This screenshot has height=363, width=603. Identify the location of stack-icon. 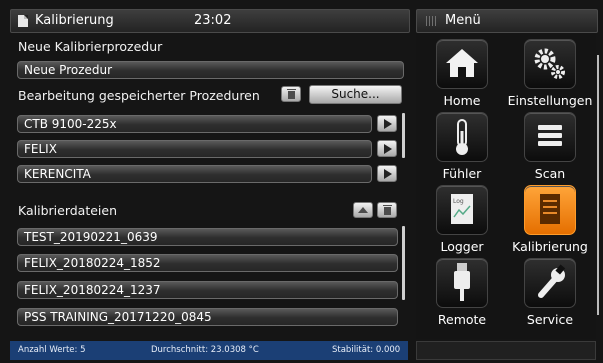
(550, 135).